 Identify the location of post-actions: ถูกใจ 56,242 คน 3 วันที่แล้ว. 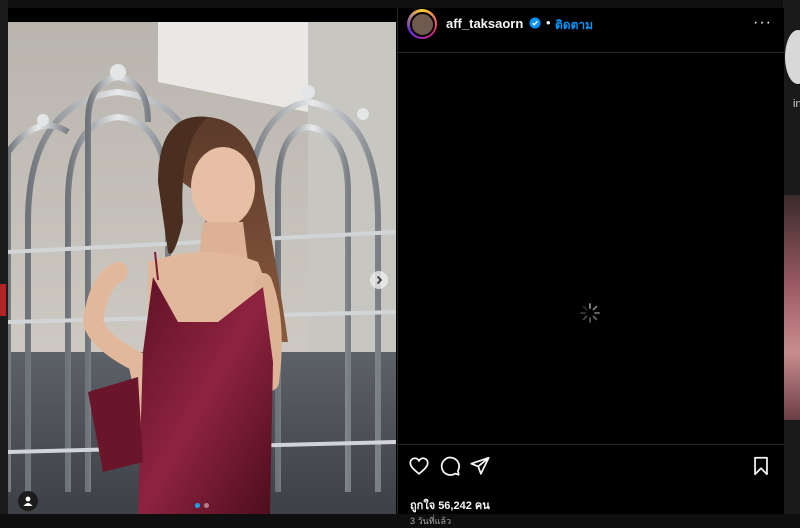
(591, 485).